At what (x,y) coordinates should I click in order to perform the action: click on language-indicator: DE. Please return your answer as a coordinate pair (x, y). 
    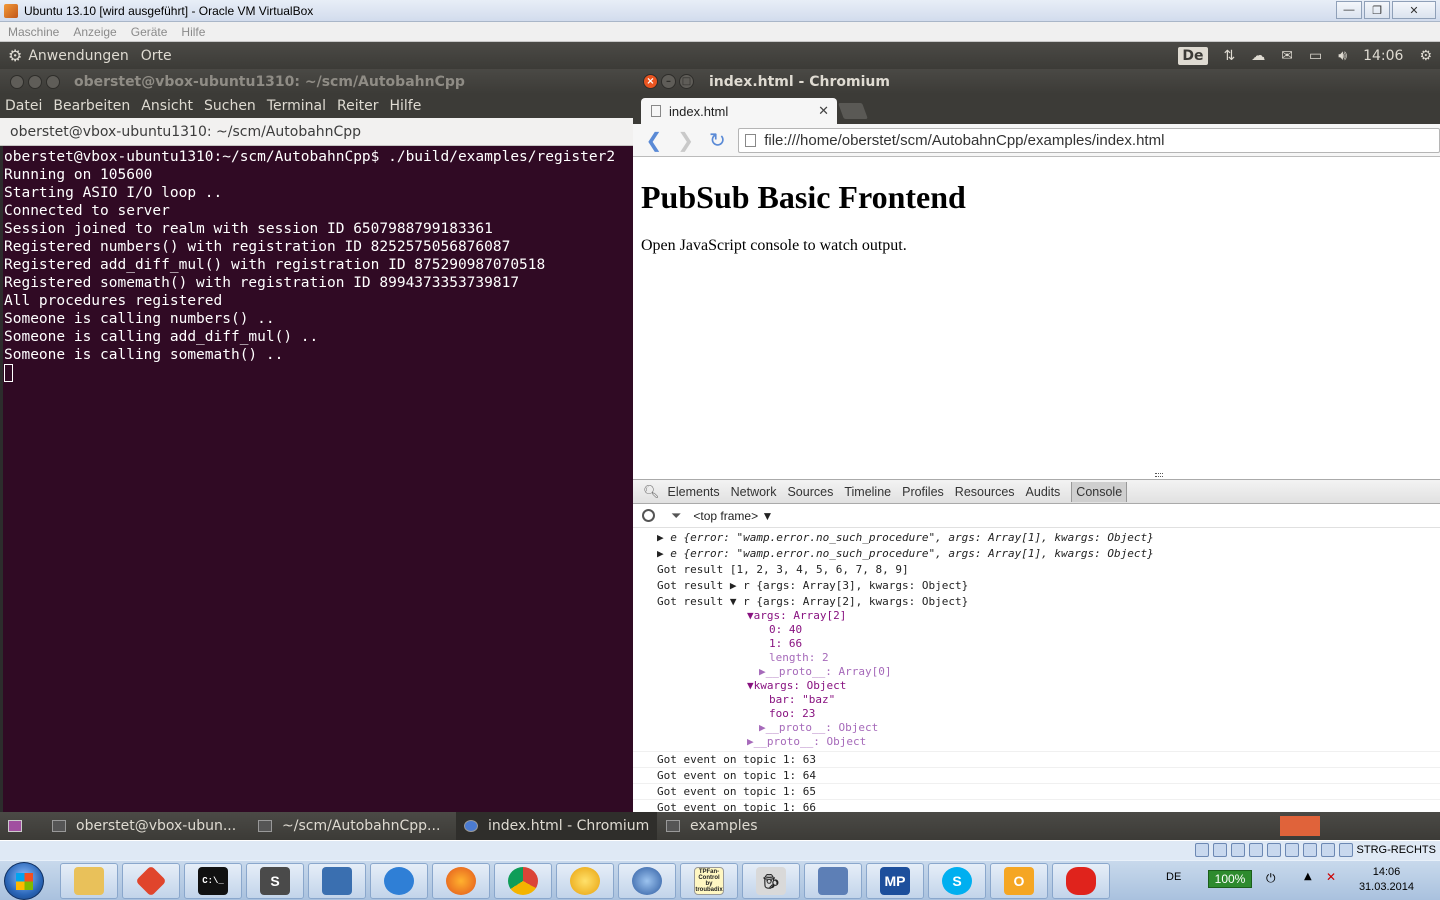
    Looking at the image, I should click on (1173, 877).